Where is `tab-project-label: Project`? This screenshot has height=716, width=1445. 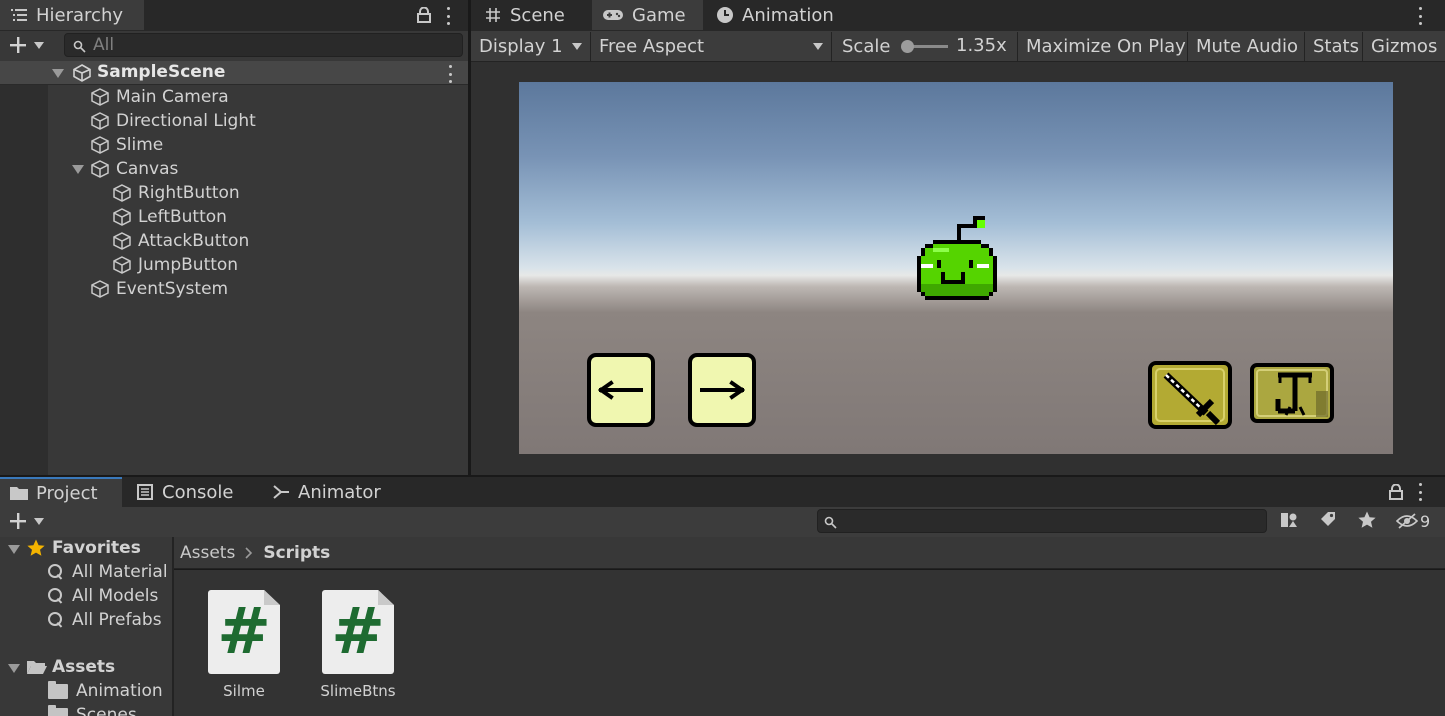 tab-project-label: Project is located at coordinates (67, 493).